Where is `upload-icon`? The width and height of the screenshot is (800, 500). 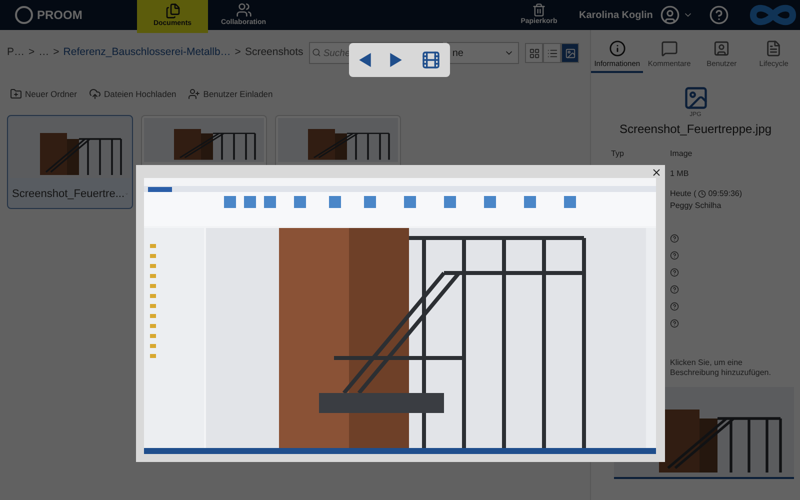 upload-icon is located at coordinates (94, 94).